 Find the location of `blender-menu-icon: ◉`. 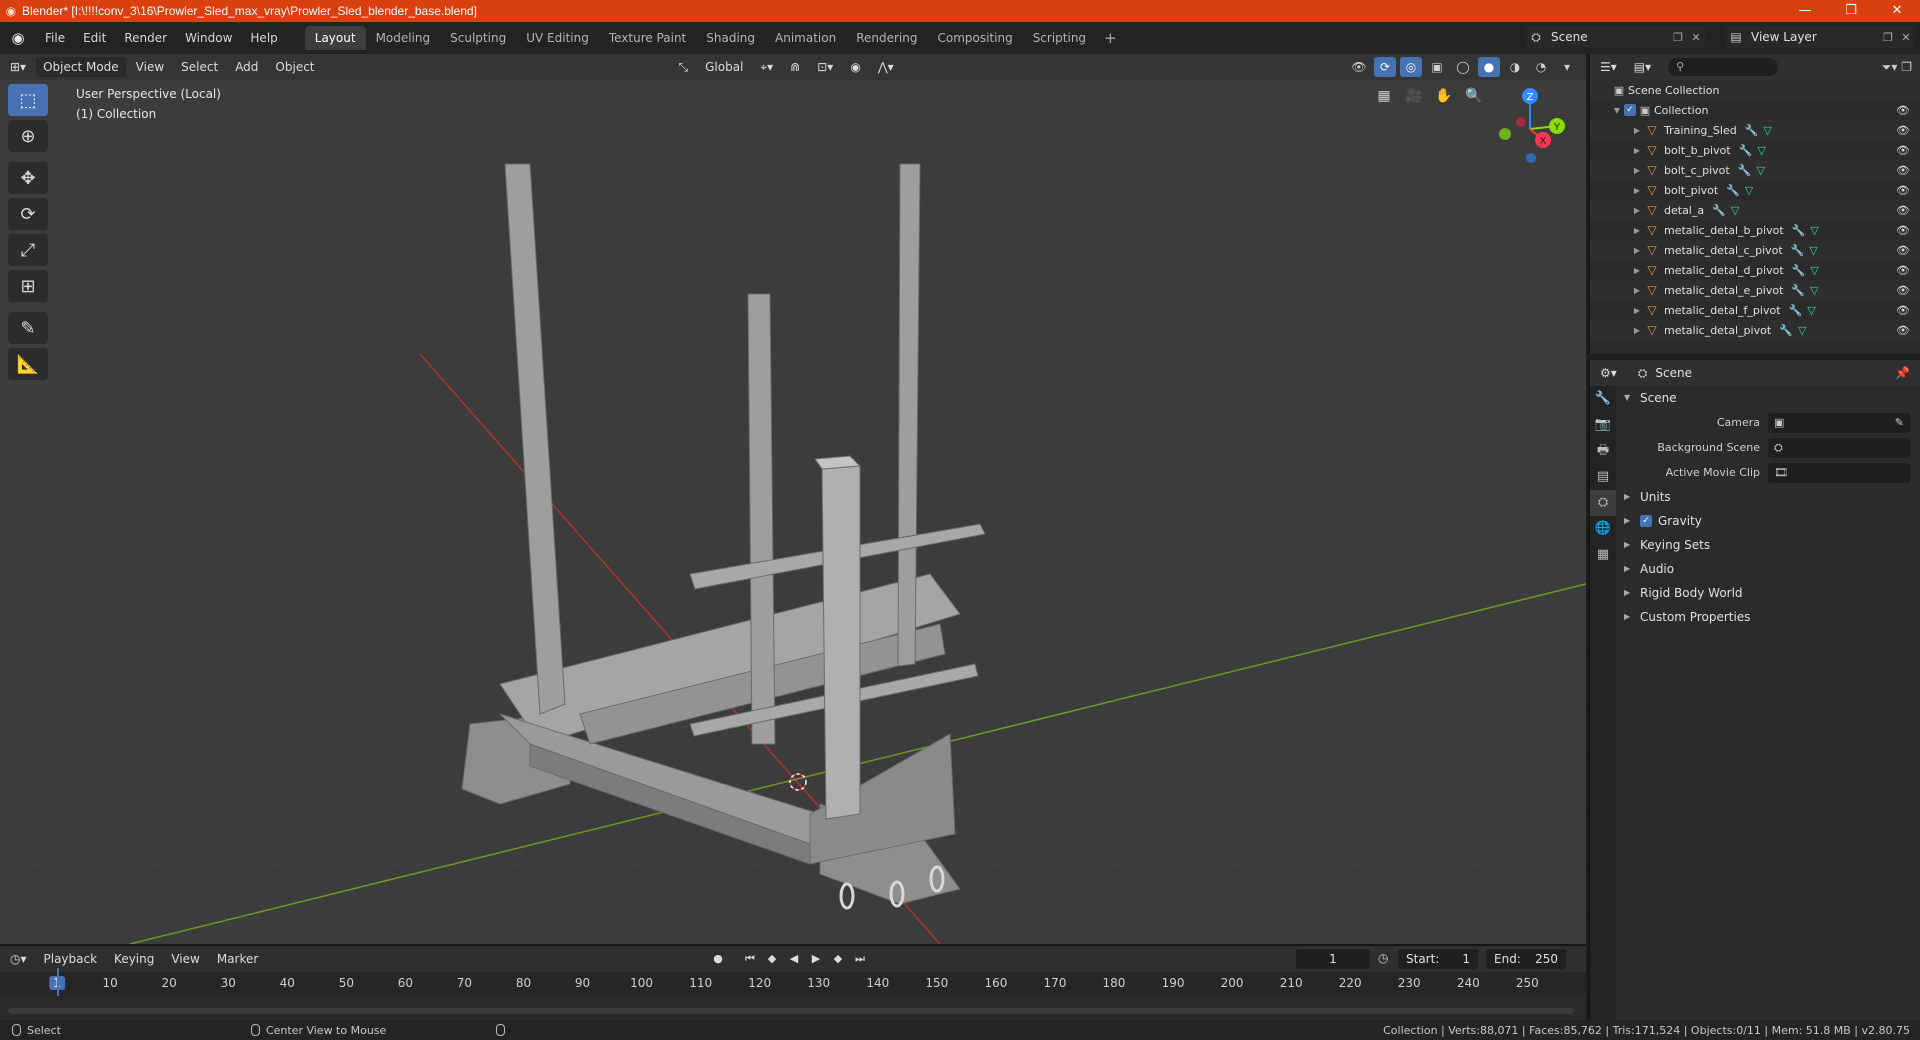

blender-menu-icon: ◉ is located at coordinates (18, 38).